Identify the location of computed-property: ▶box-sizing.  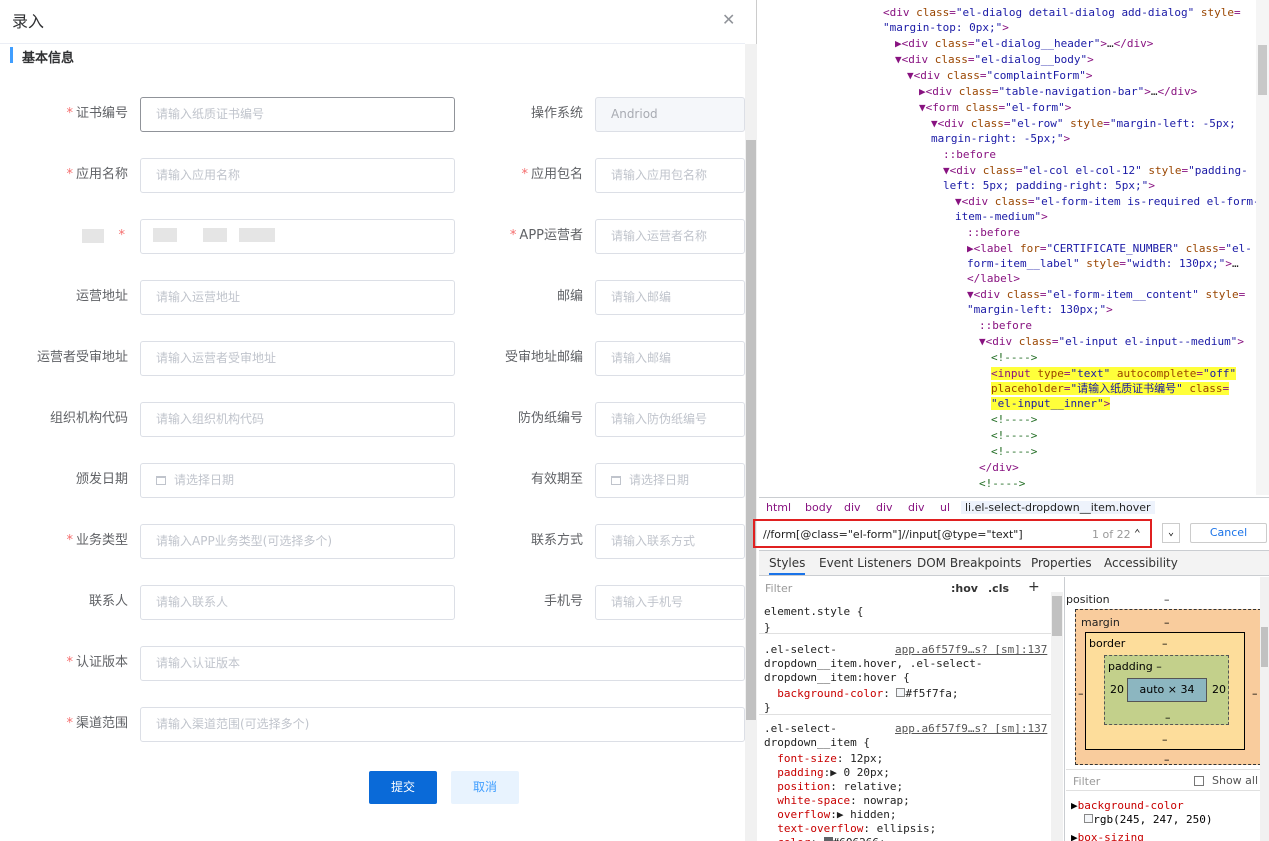
(1107, 836).